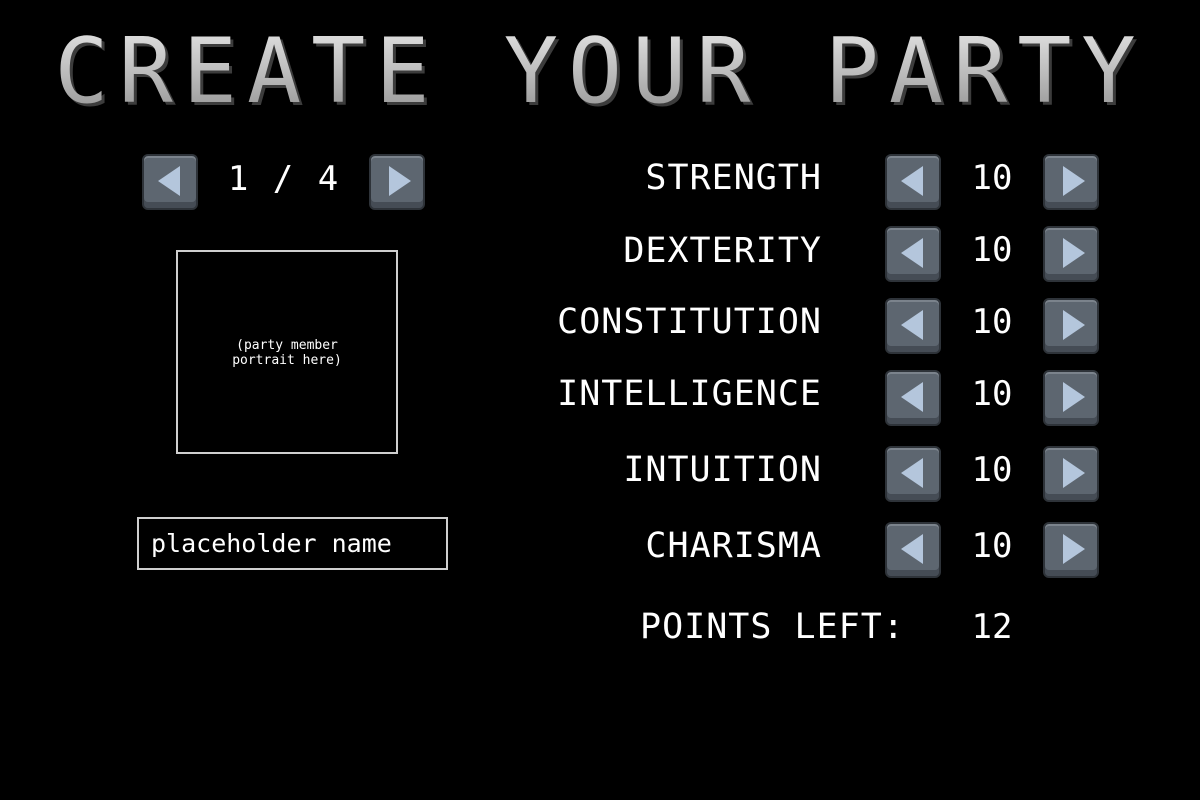 The image size is (1200, 800). What do you see at coordinates (722, 251) in the screenshot?
I see `stat-label-dexterity: DEXTERITY` at bounding box center [722, 251].